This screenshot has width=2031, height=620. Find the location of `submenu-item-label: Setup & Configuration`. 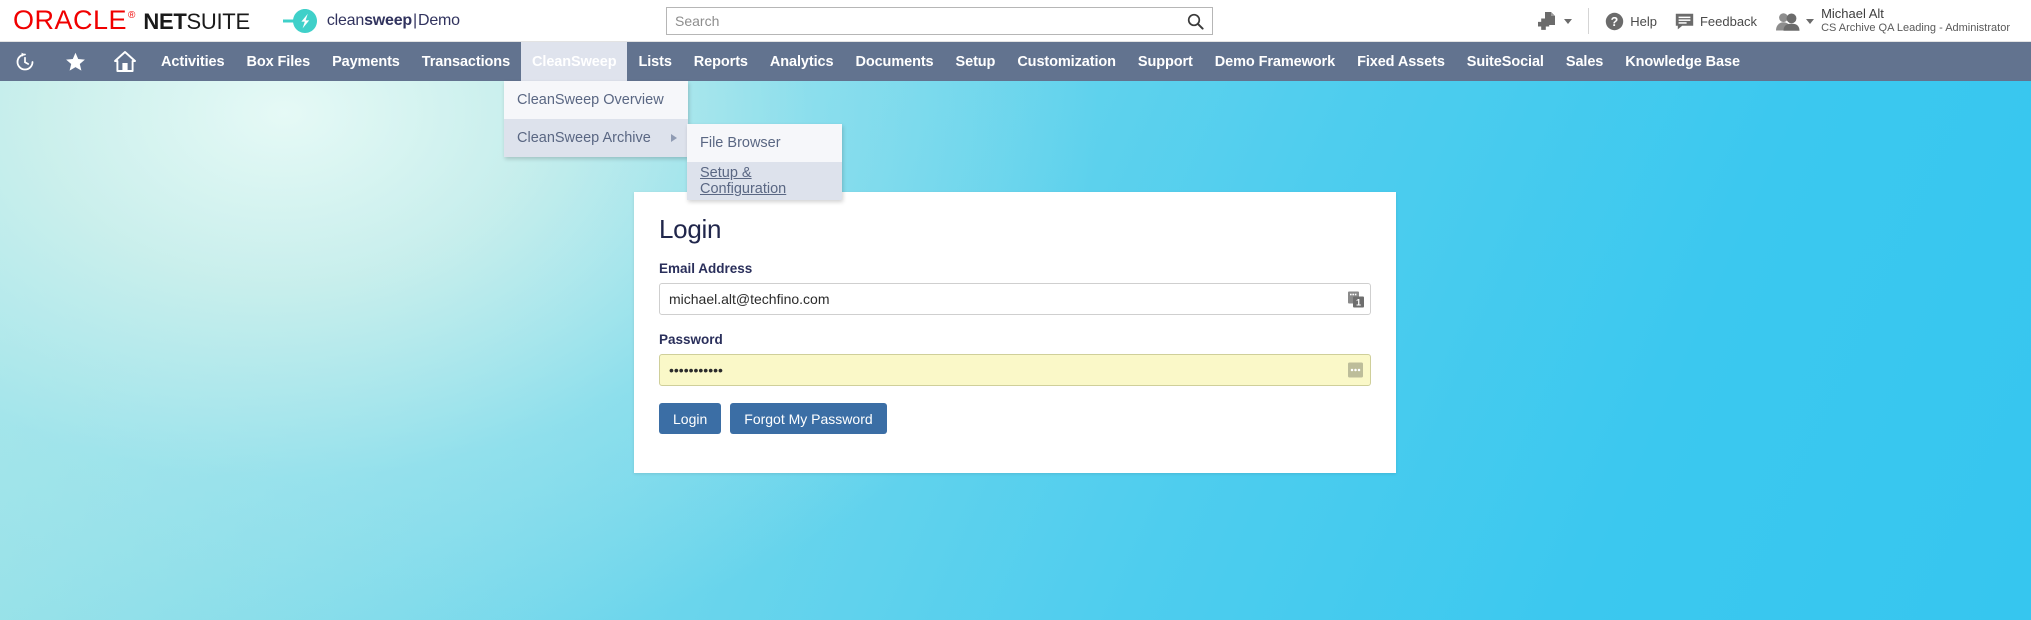

submenu-item-label: Setup & Configuration is located at coordinates (743, 181).